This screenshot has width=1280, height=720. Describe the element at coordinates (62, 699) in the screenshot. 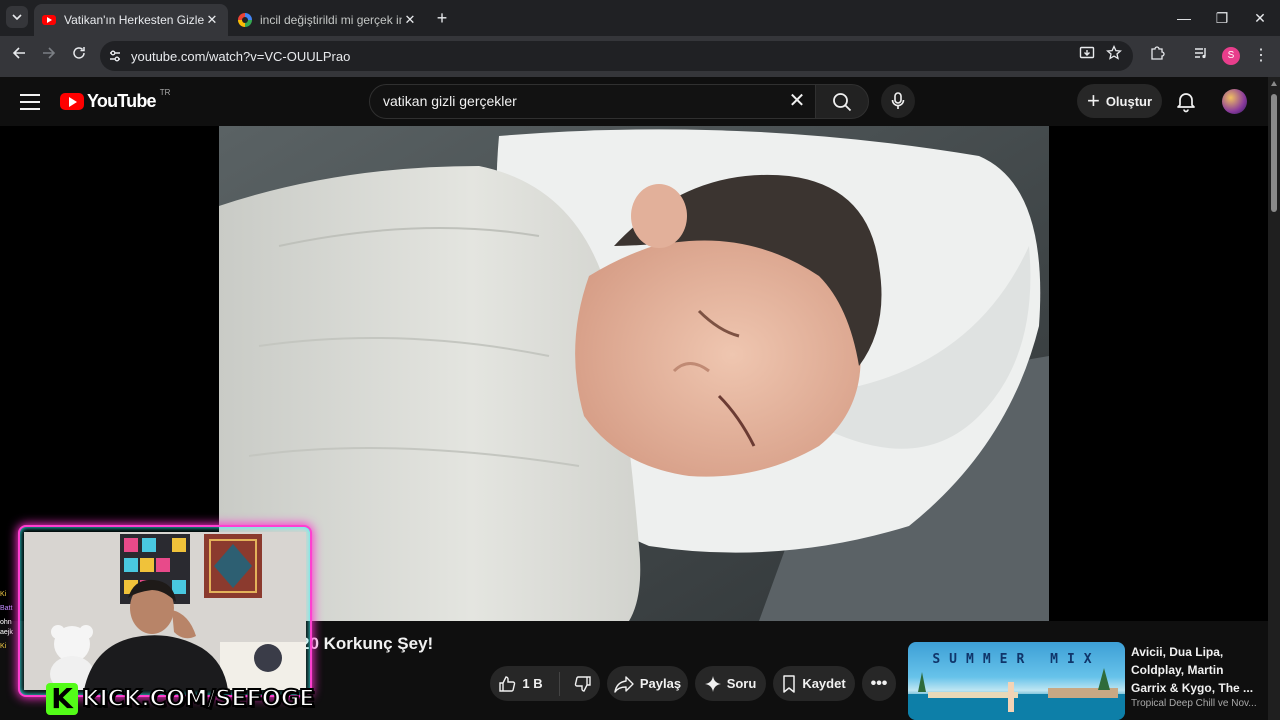

I see `kick-logo-icon: K` at that location.